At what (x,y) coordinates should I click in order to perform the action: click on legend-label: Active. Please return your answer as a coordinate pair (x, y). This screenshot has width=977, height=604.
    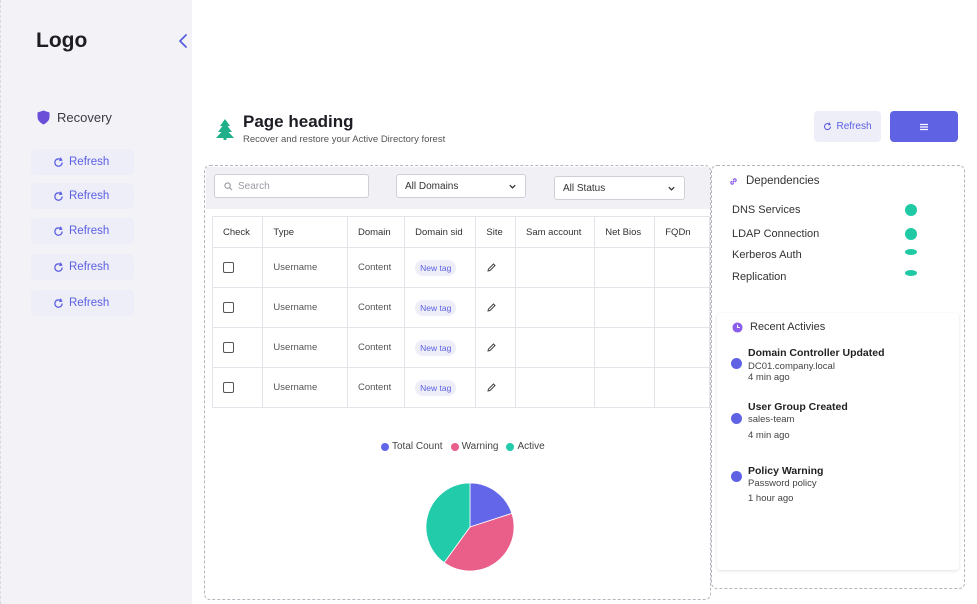
    Looking at the image, I should click on (531, 446).